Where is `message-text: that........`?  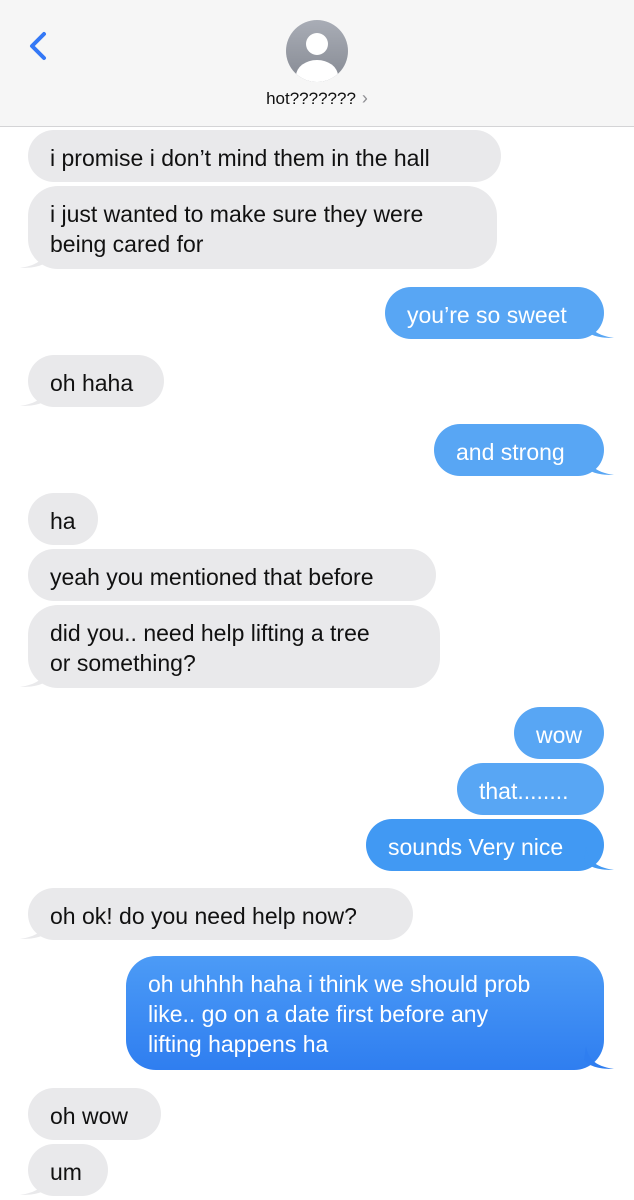 message-text: that........ is located at coordinates (524, 791).